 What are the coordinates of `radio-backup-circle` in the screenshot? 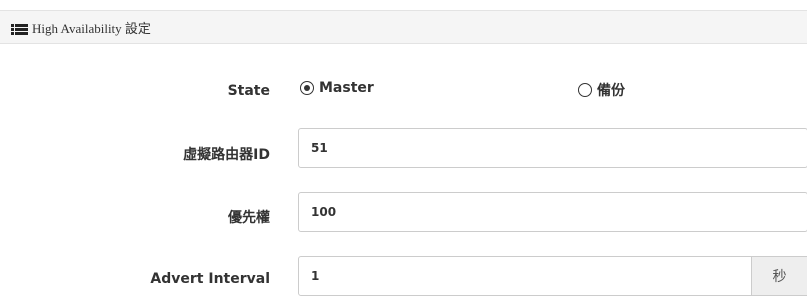 It's located at (585, 90).